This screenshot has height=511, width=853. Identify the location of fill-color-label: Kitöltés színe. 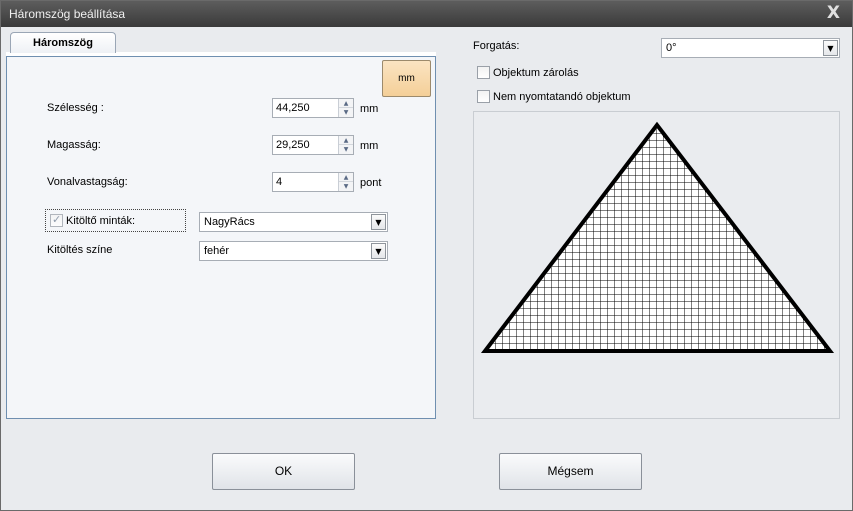
(80, 250).